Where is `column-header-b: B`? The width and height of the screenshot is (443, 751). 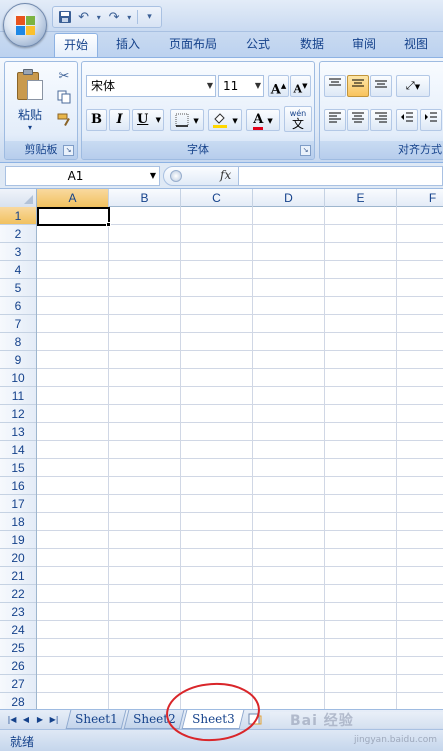 column-header-b: B is located at coordinates (145, 198).